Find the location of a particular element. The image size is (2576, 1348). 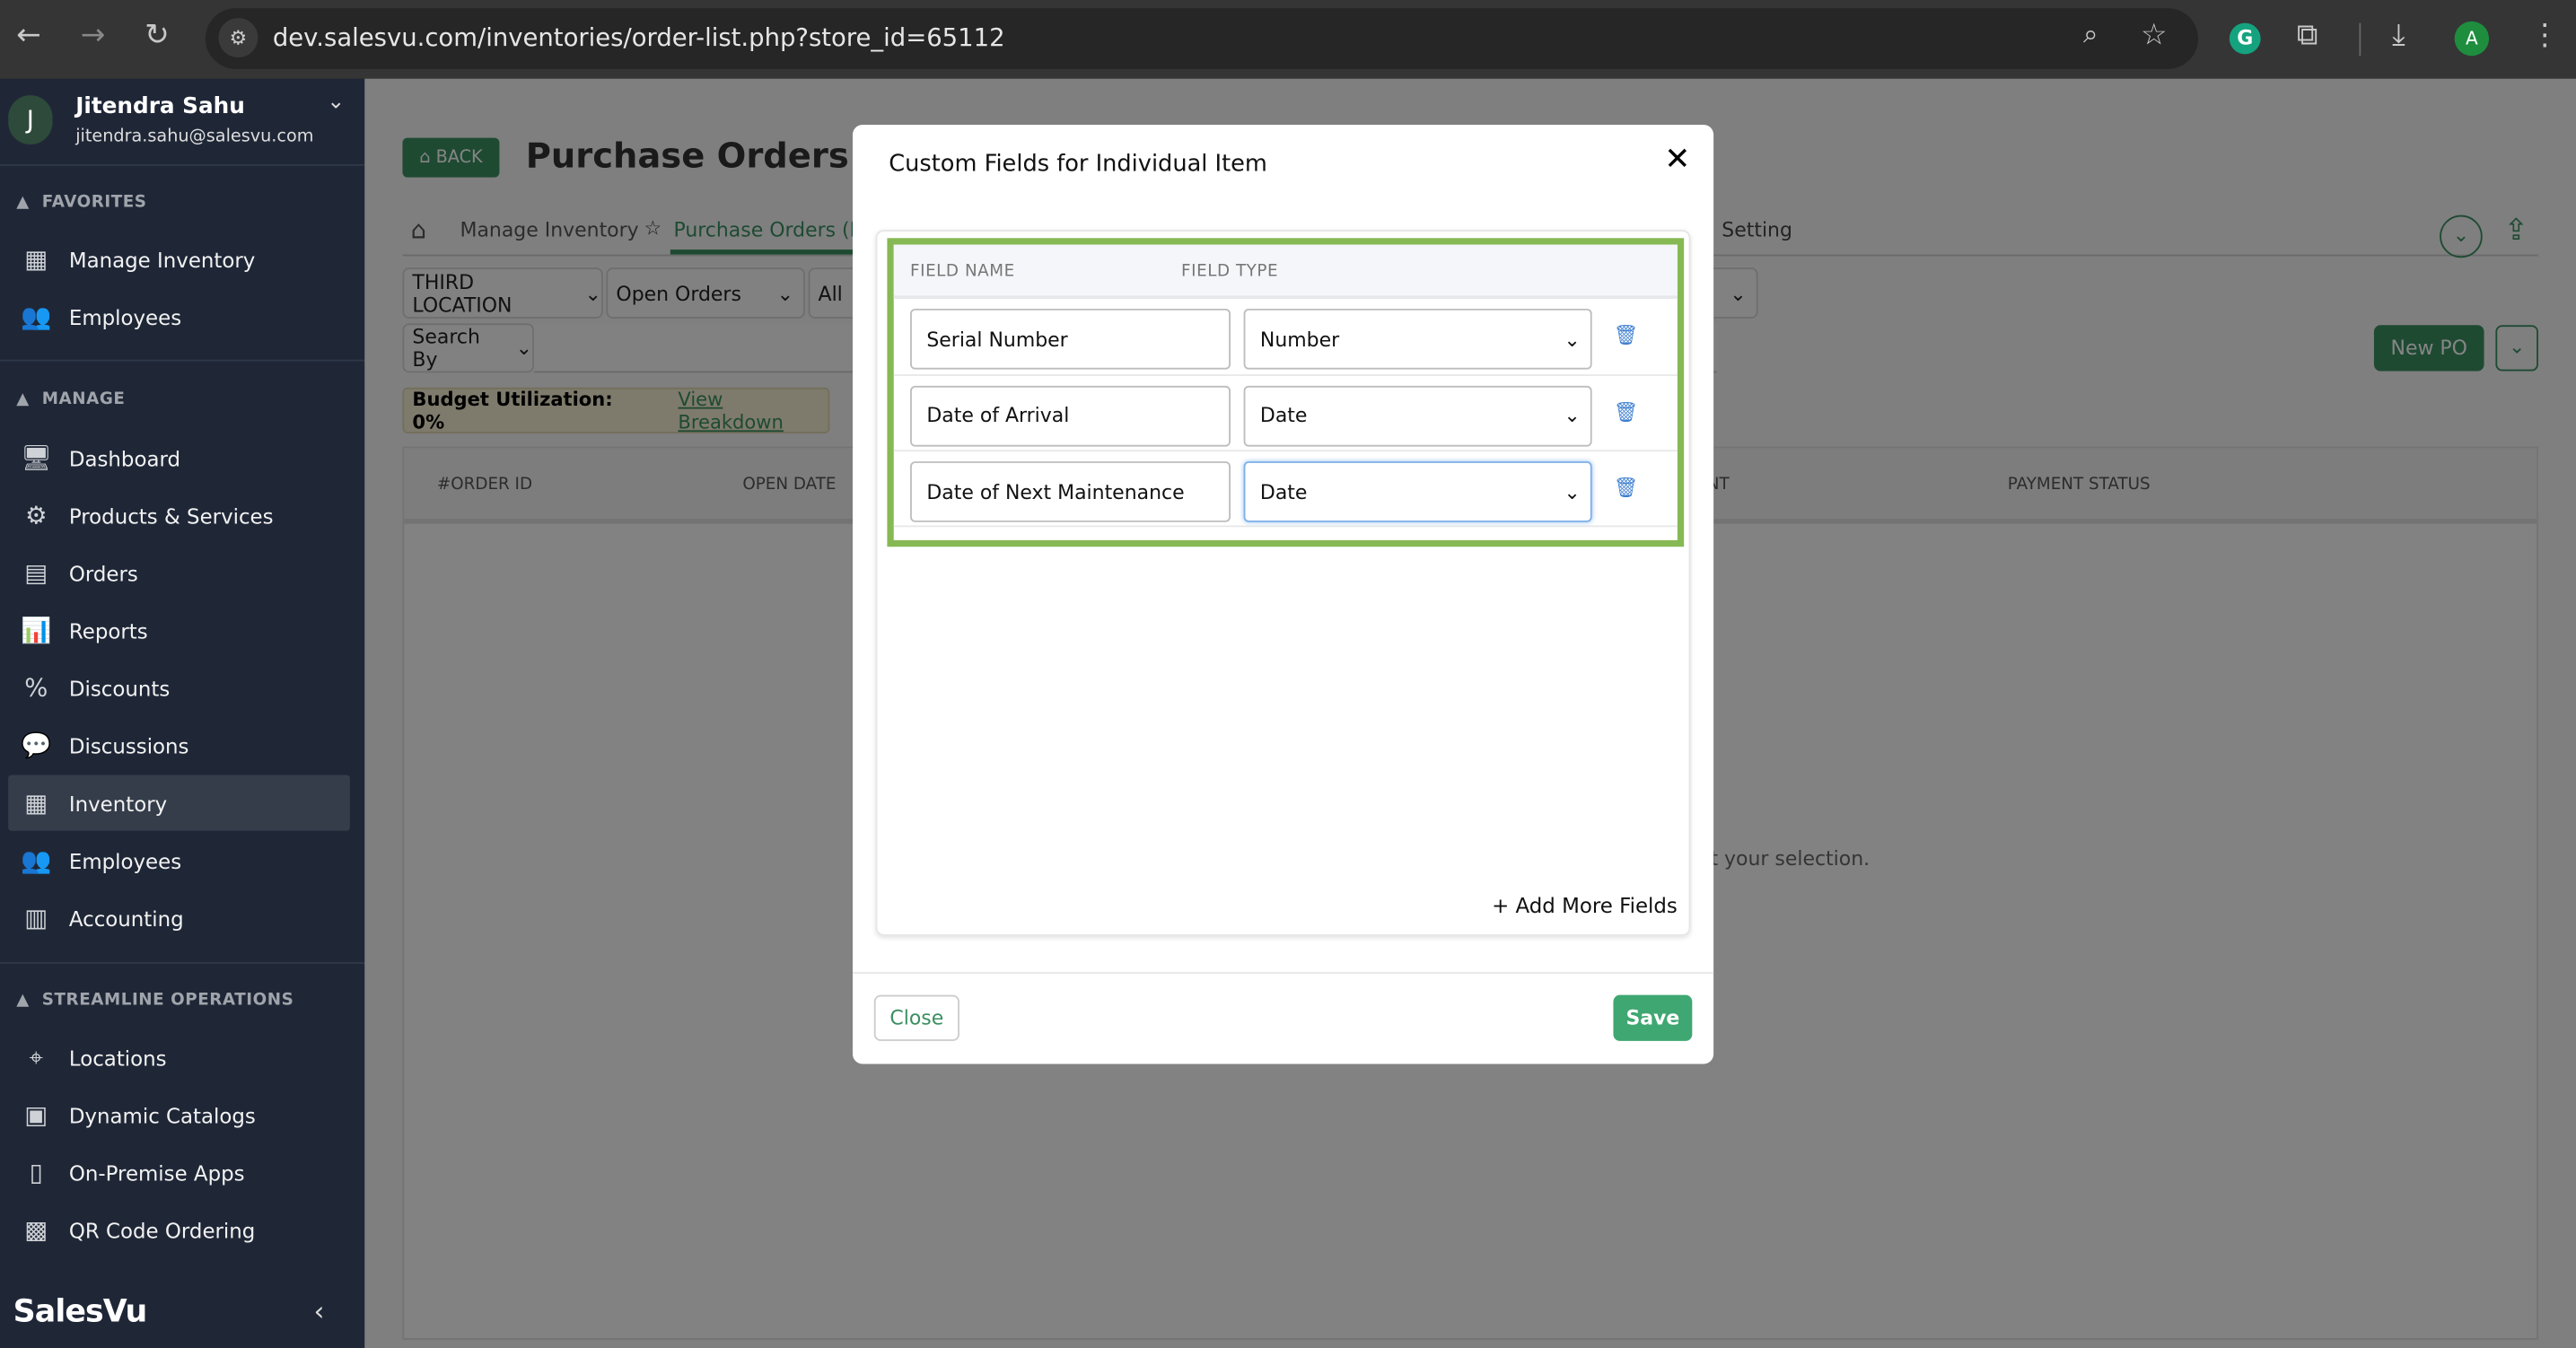

zoom-icon: ⌕ is located at coordinates (2090, 34).